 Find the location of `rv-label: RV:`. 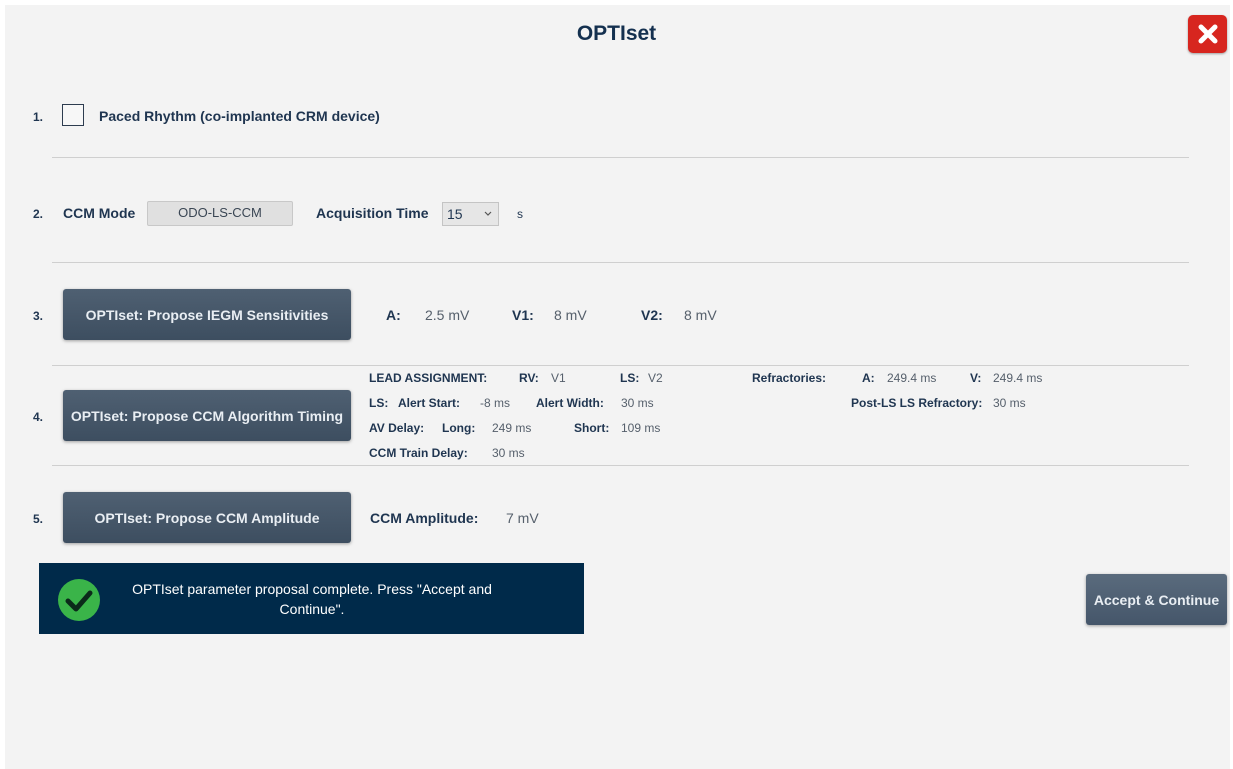

rv-label: RV: is located at coordinates (529, 378).